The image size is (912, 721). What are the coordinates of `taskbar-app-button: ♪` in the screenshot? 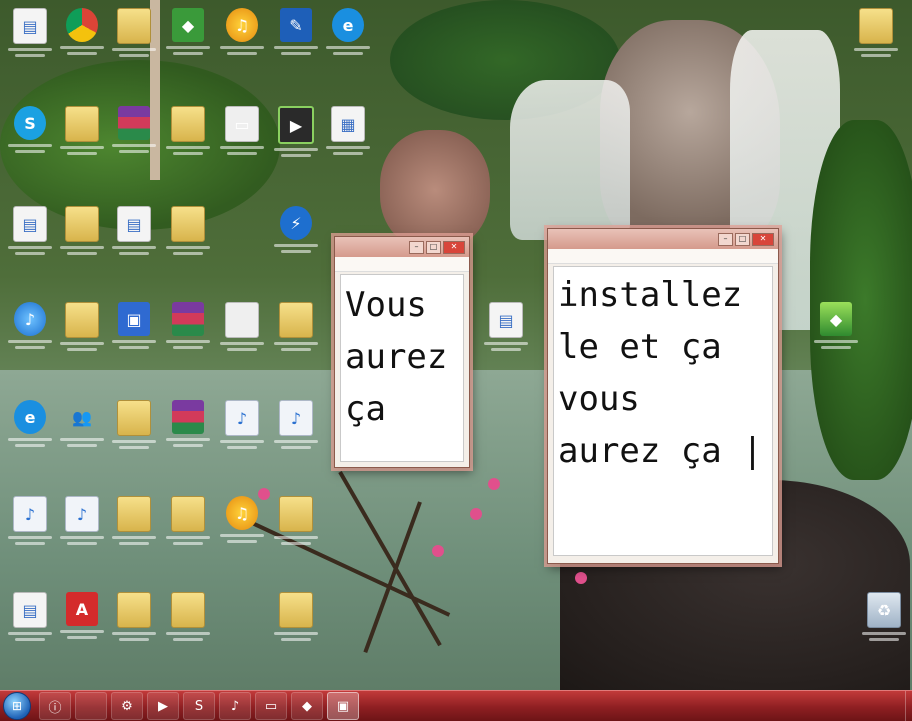 It's located at (235, 706).